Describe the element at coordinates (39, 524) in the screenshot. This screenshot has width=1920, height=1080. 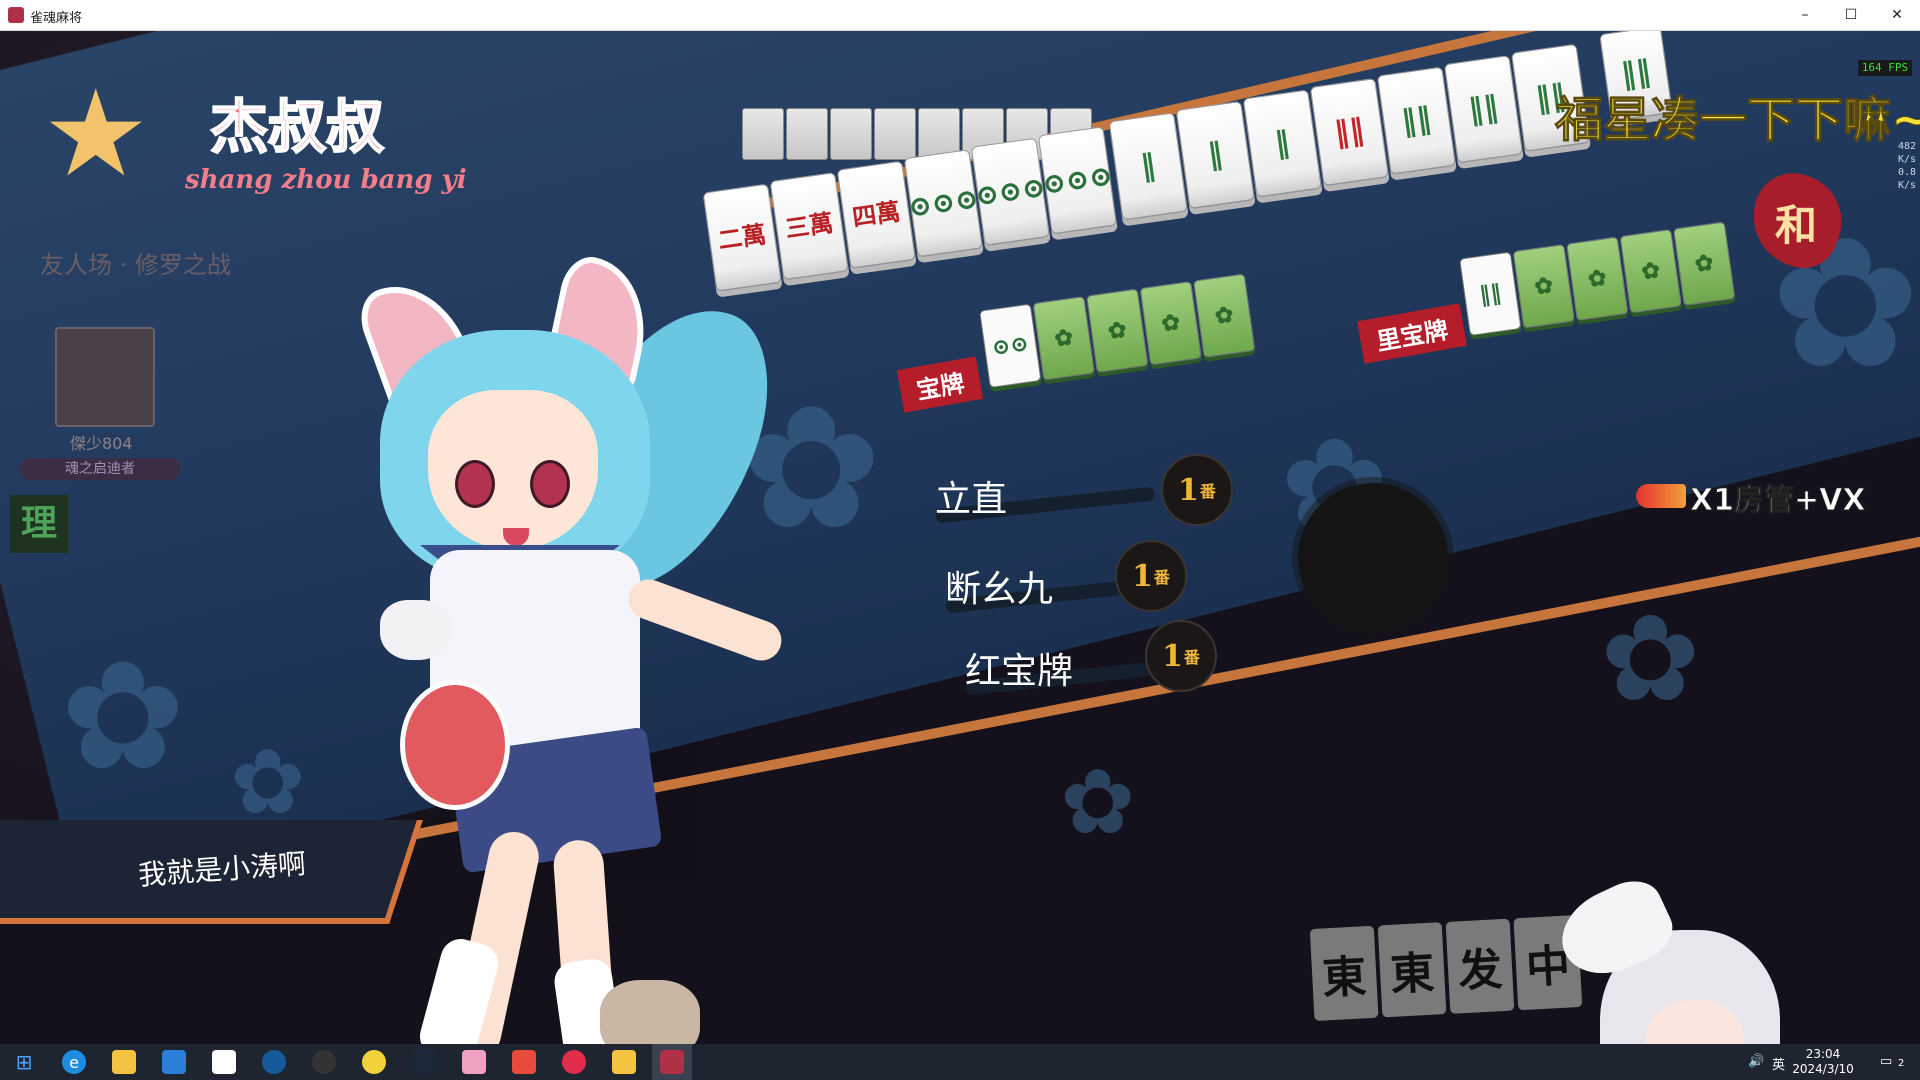
I see `opponent-badge: 理` at that location.